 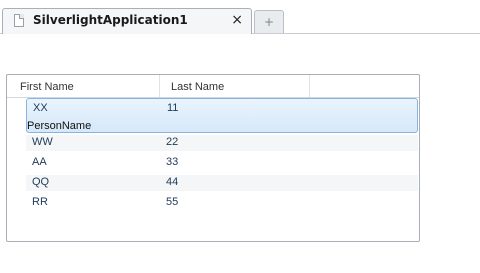 I want to click on cell-last-name: 44, so click(x=172, y=182).